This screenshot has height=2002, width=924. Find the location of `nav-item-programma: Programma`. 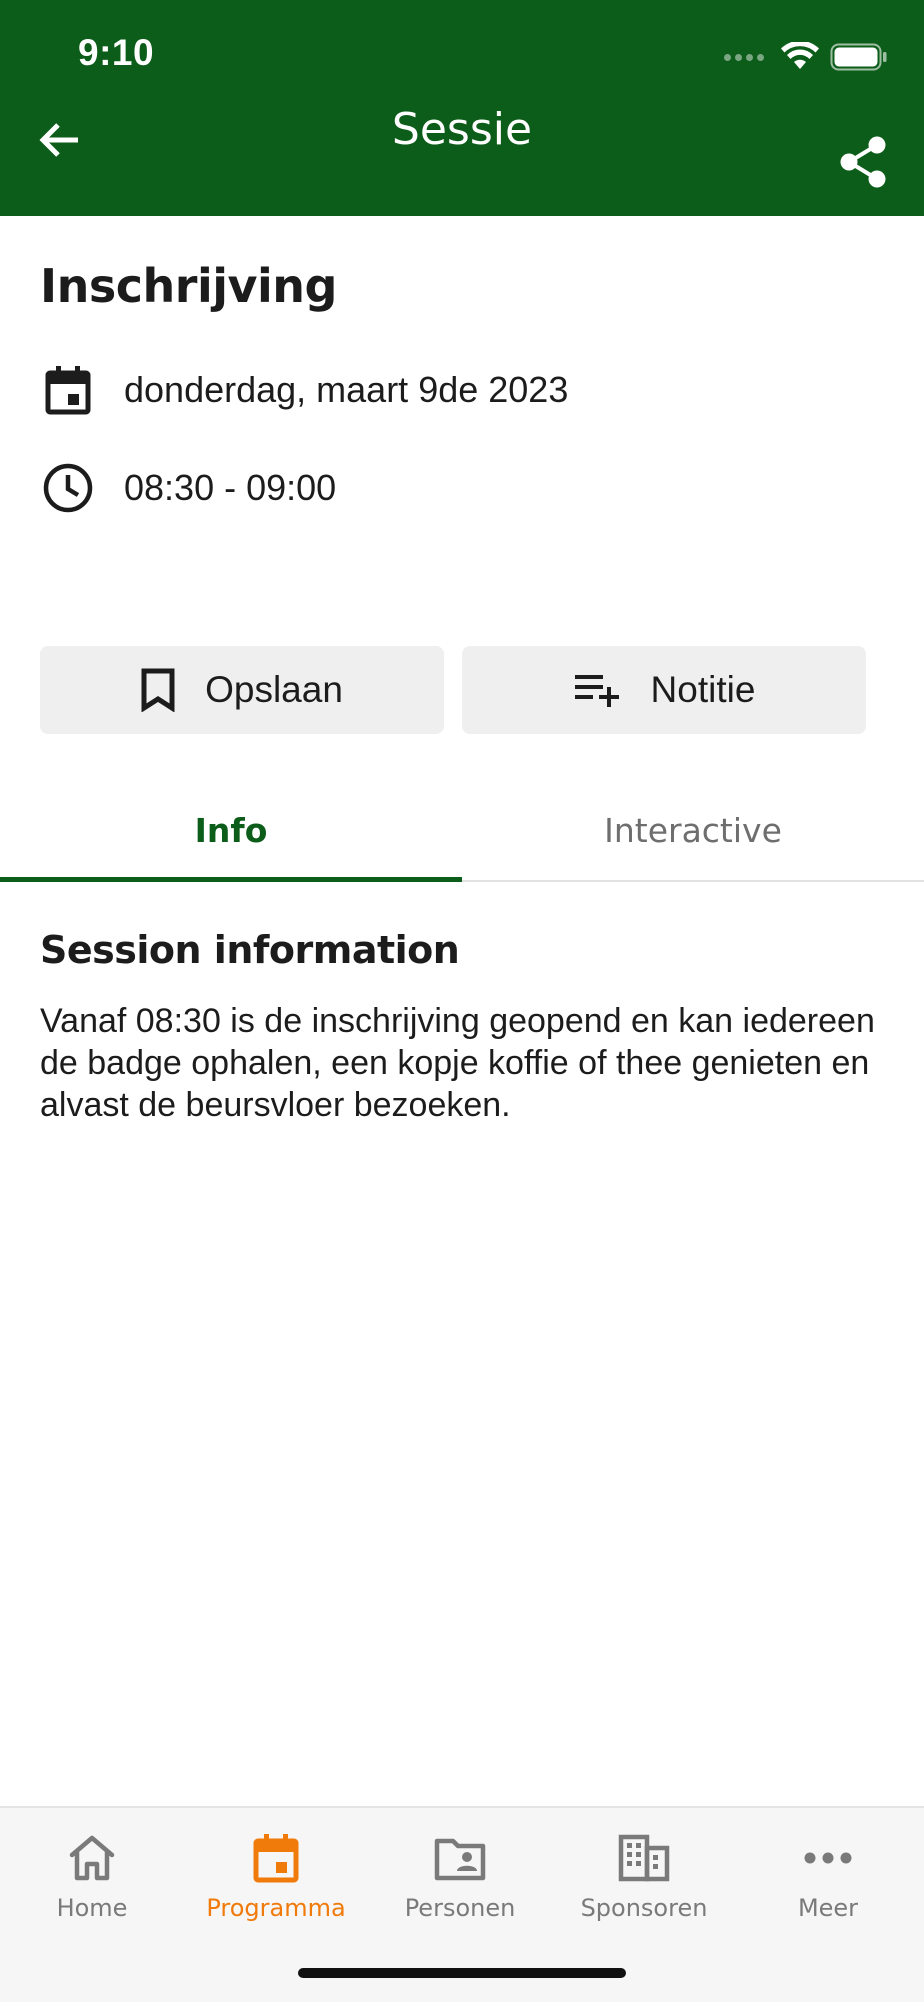

nav-item-programma: Programma is located at coordinates (276, 1876).